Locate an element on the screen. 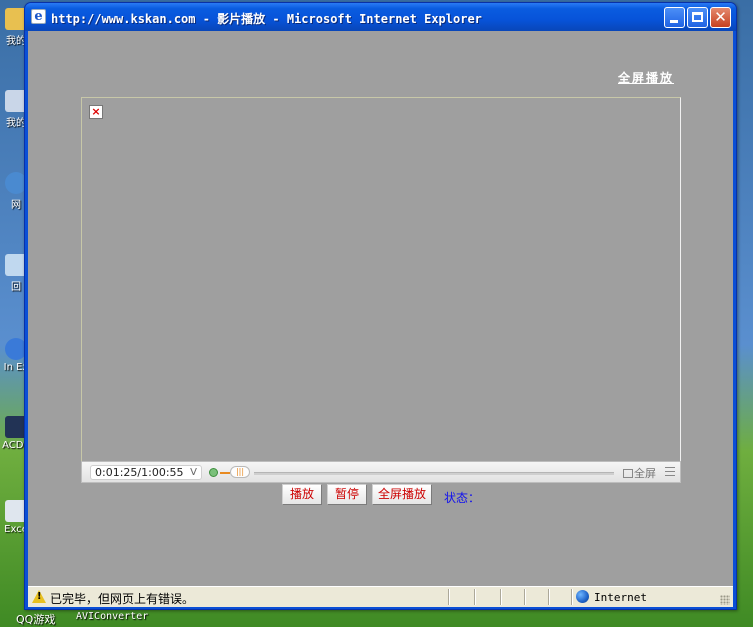 This screenshot has width=753, height=627. player-fullscreen-button: 全屏 is located at coordinates (639, 473).